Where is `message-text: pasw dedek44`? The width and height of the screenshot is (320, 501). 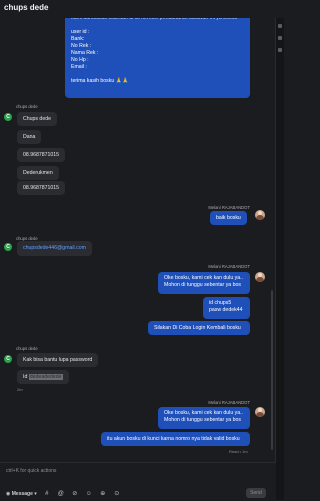 message-text: pasw dedek44 is located at coordinates (226, 310).